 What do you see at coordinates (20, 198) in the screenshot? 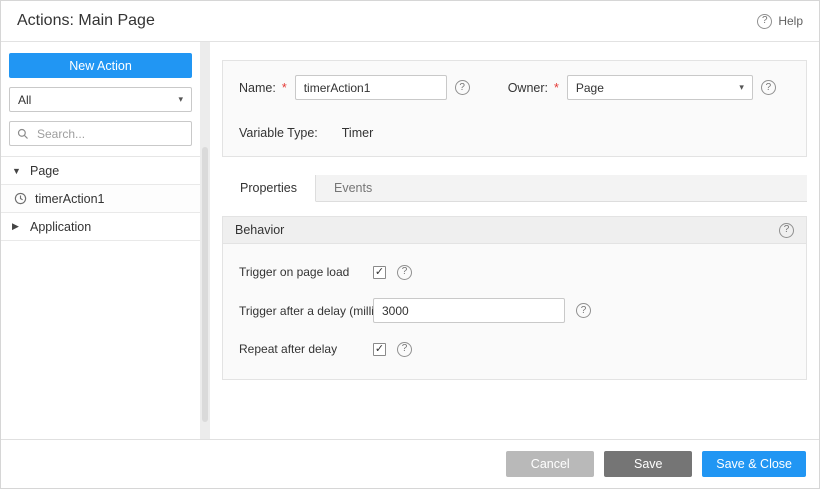
I see `clock-icon` at bounding box center [20, 198].